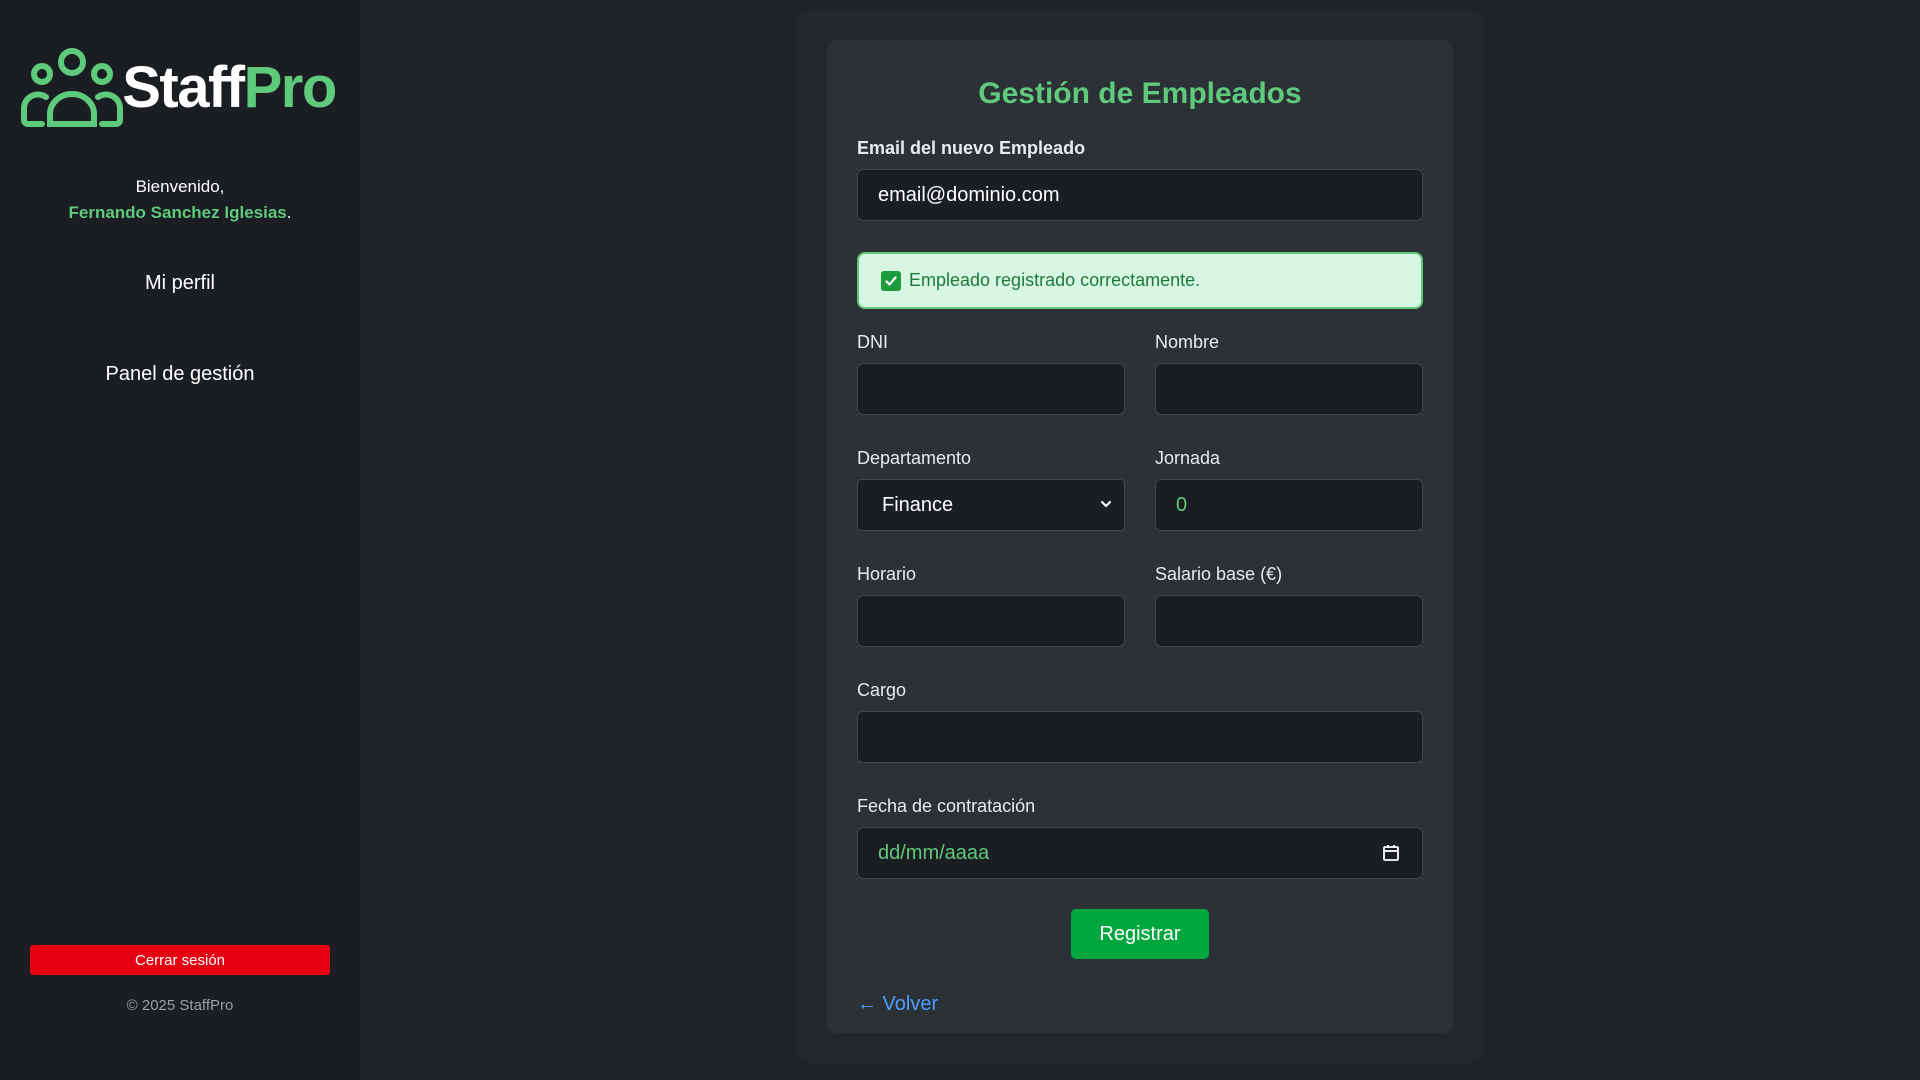 Image resolution: width=1920 pixels, height=1080 pixels. I want to click on email-group: Email del nuevo Empleado, so click(1140, 179).